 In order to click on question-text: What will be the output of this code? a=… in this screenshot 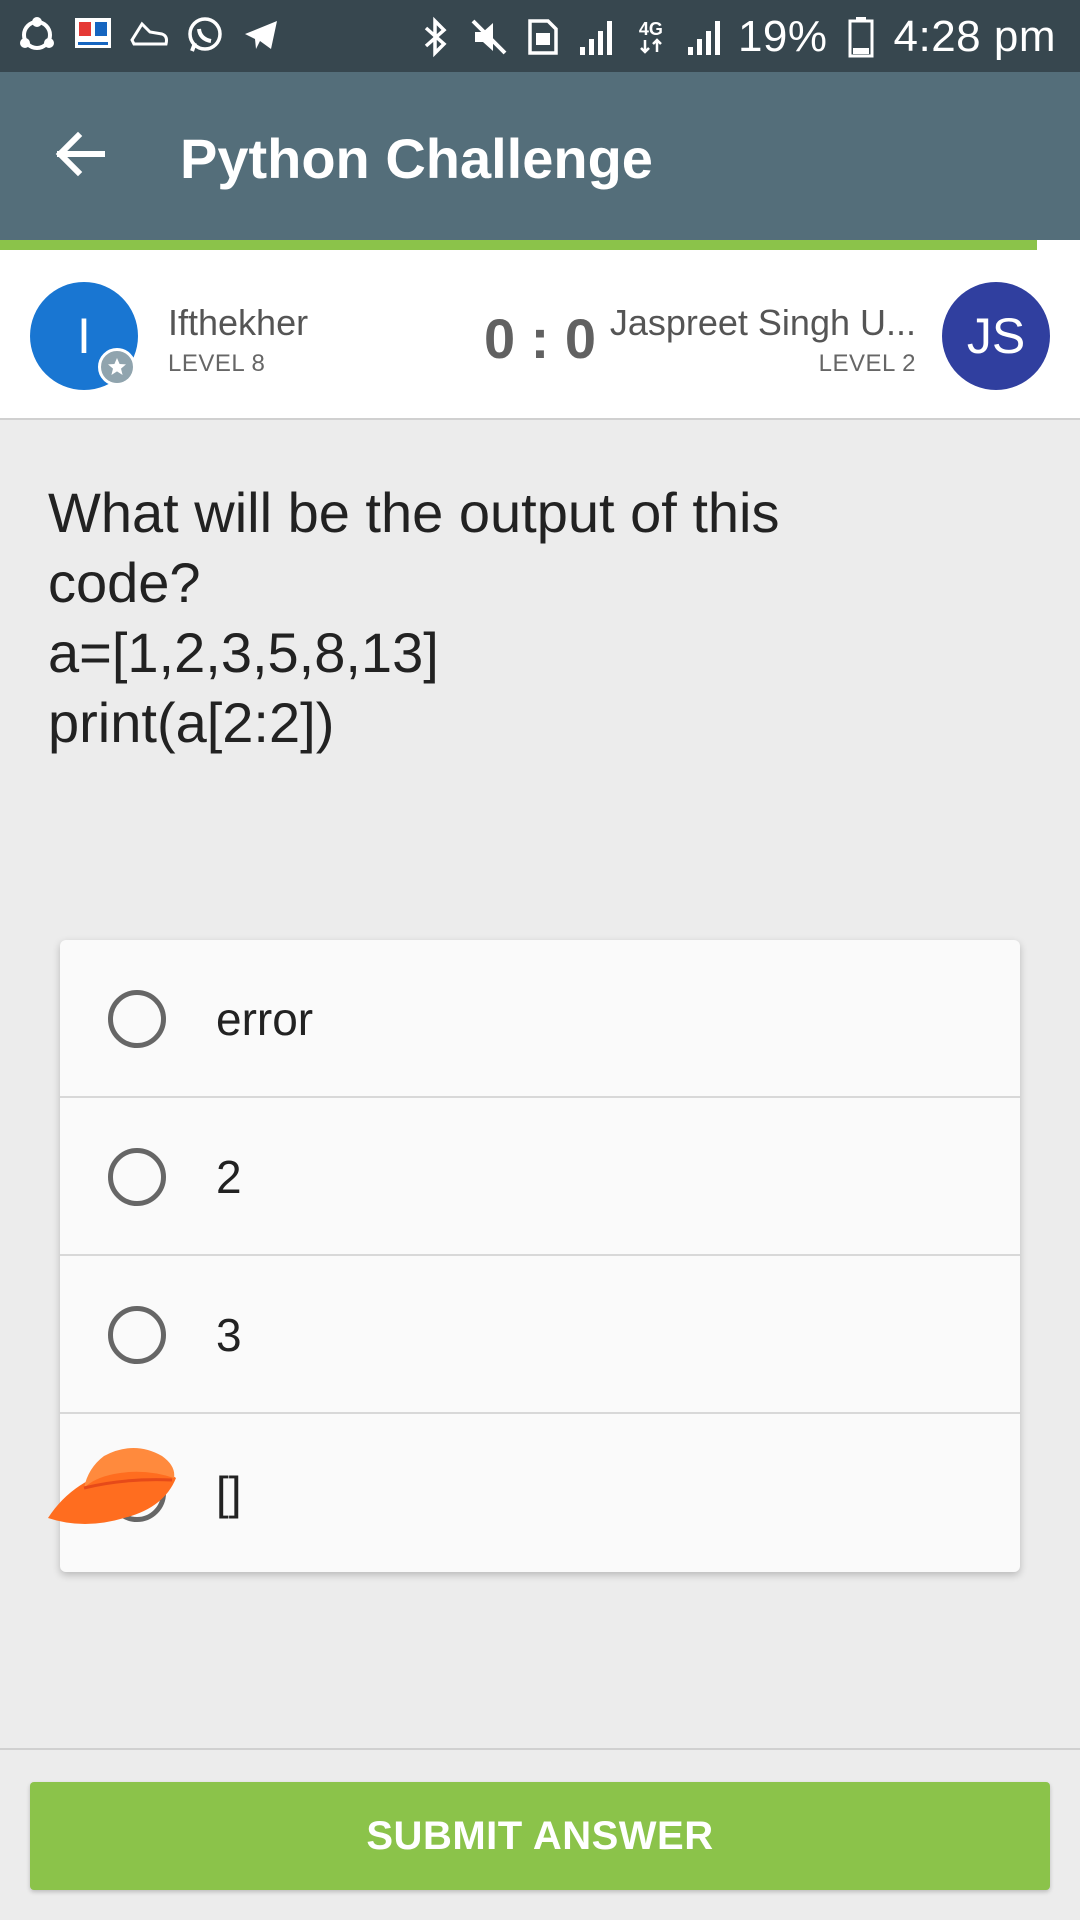, I will do `click(414, 617)`.